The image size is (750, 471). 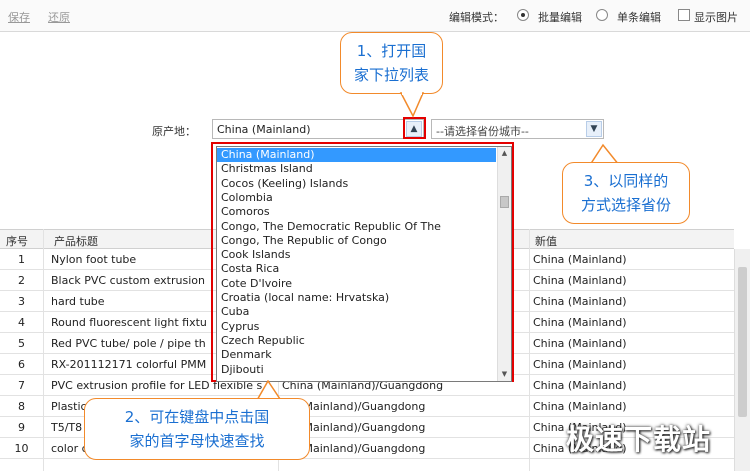 What do you see at coordinates (356, 255) in the screenshot?
I see `dropdown-option: Cook Islands` at bounding box center [356, 255].